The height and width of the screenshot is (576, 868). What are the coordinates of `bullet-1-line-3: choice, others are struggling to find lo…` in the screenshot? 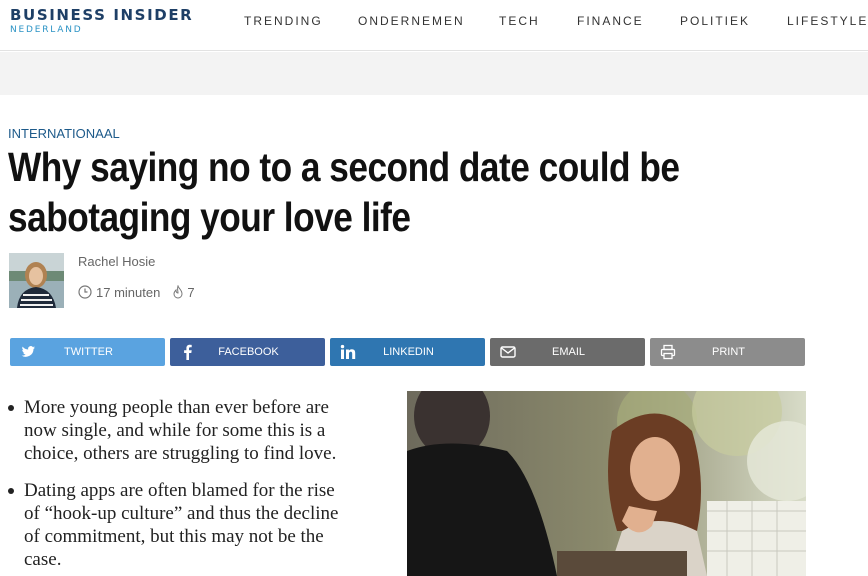 It's located at (180, 453).